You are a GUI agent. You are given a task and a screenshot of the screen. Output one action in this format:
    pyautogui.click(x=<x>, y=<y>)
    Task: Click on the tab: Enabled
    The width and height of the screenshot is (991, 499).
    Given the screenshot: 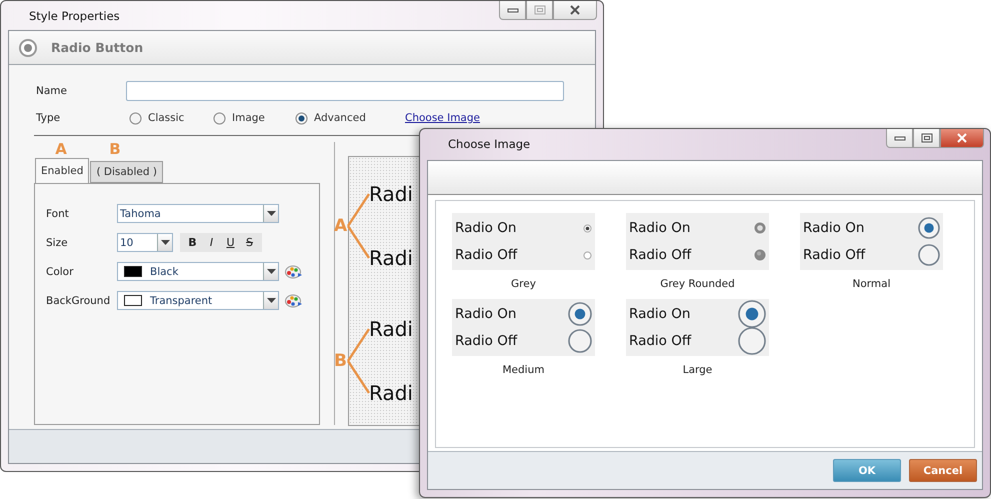 What is the action you would take?
    pyautogui.click(x=62, y=170)
    